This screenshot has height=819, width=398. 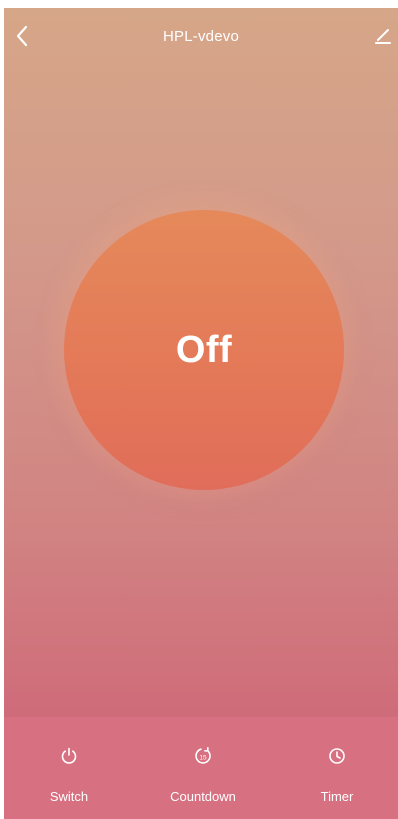 What do you see at coordinates (69, 755) in the screenshot?
I see `power-icon` at bounding box center [69, 755].